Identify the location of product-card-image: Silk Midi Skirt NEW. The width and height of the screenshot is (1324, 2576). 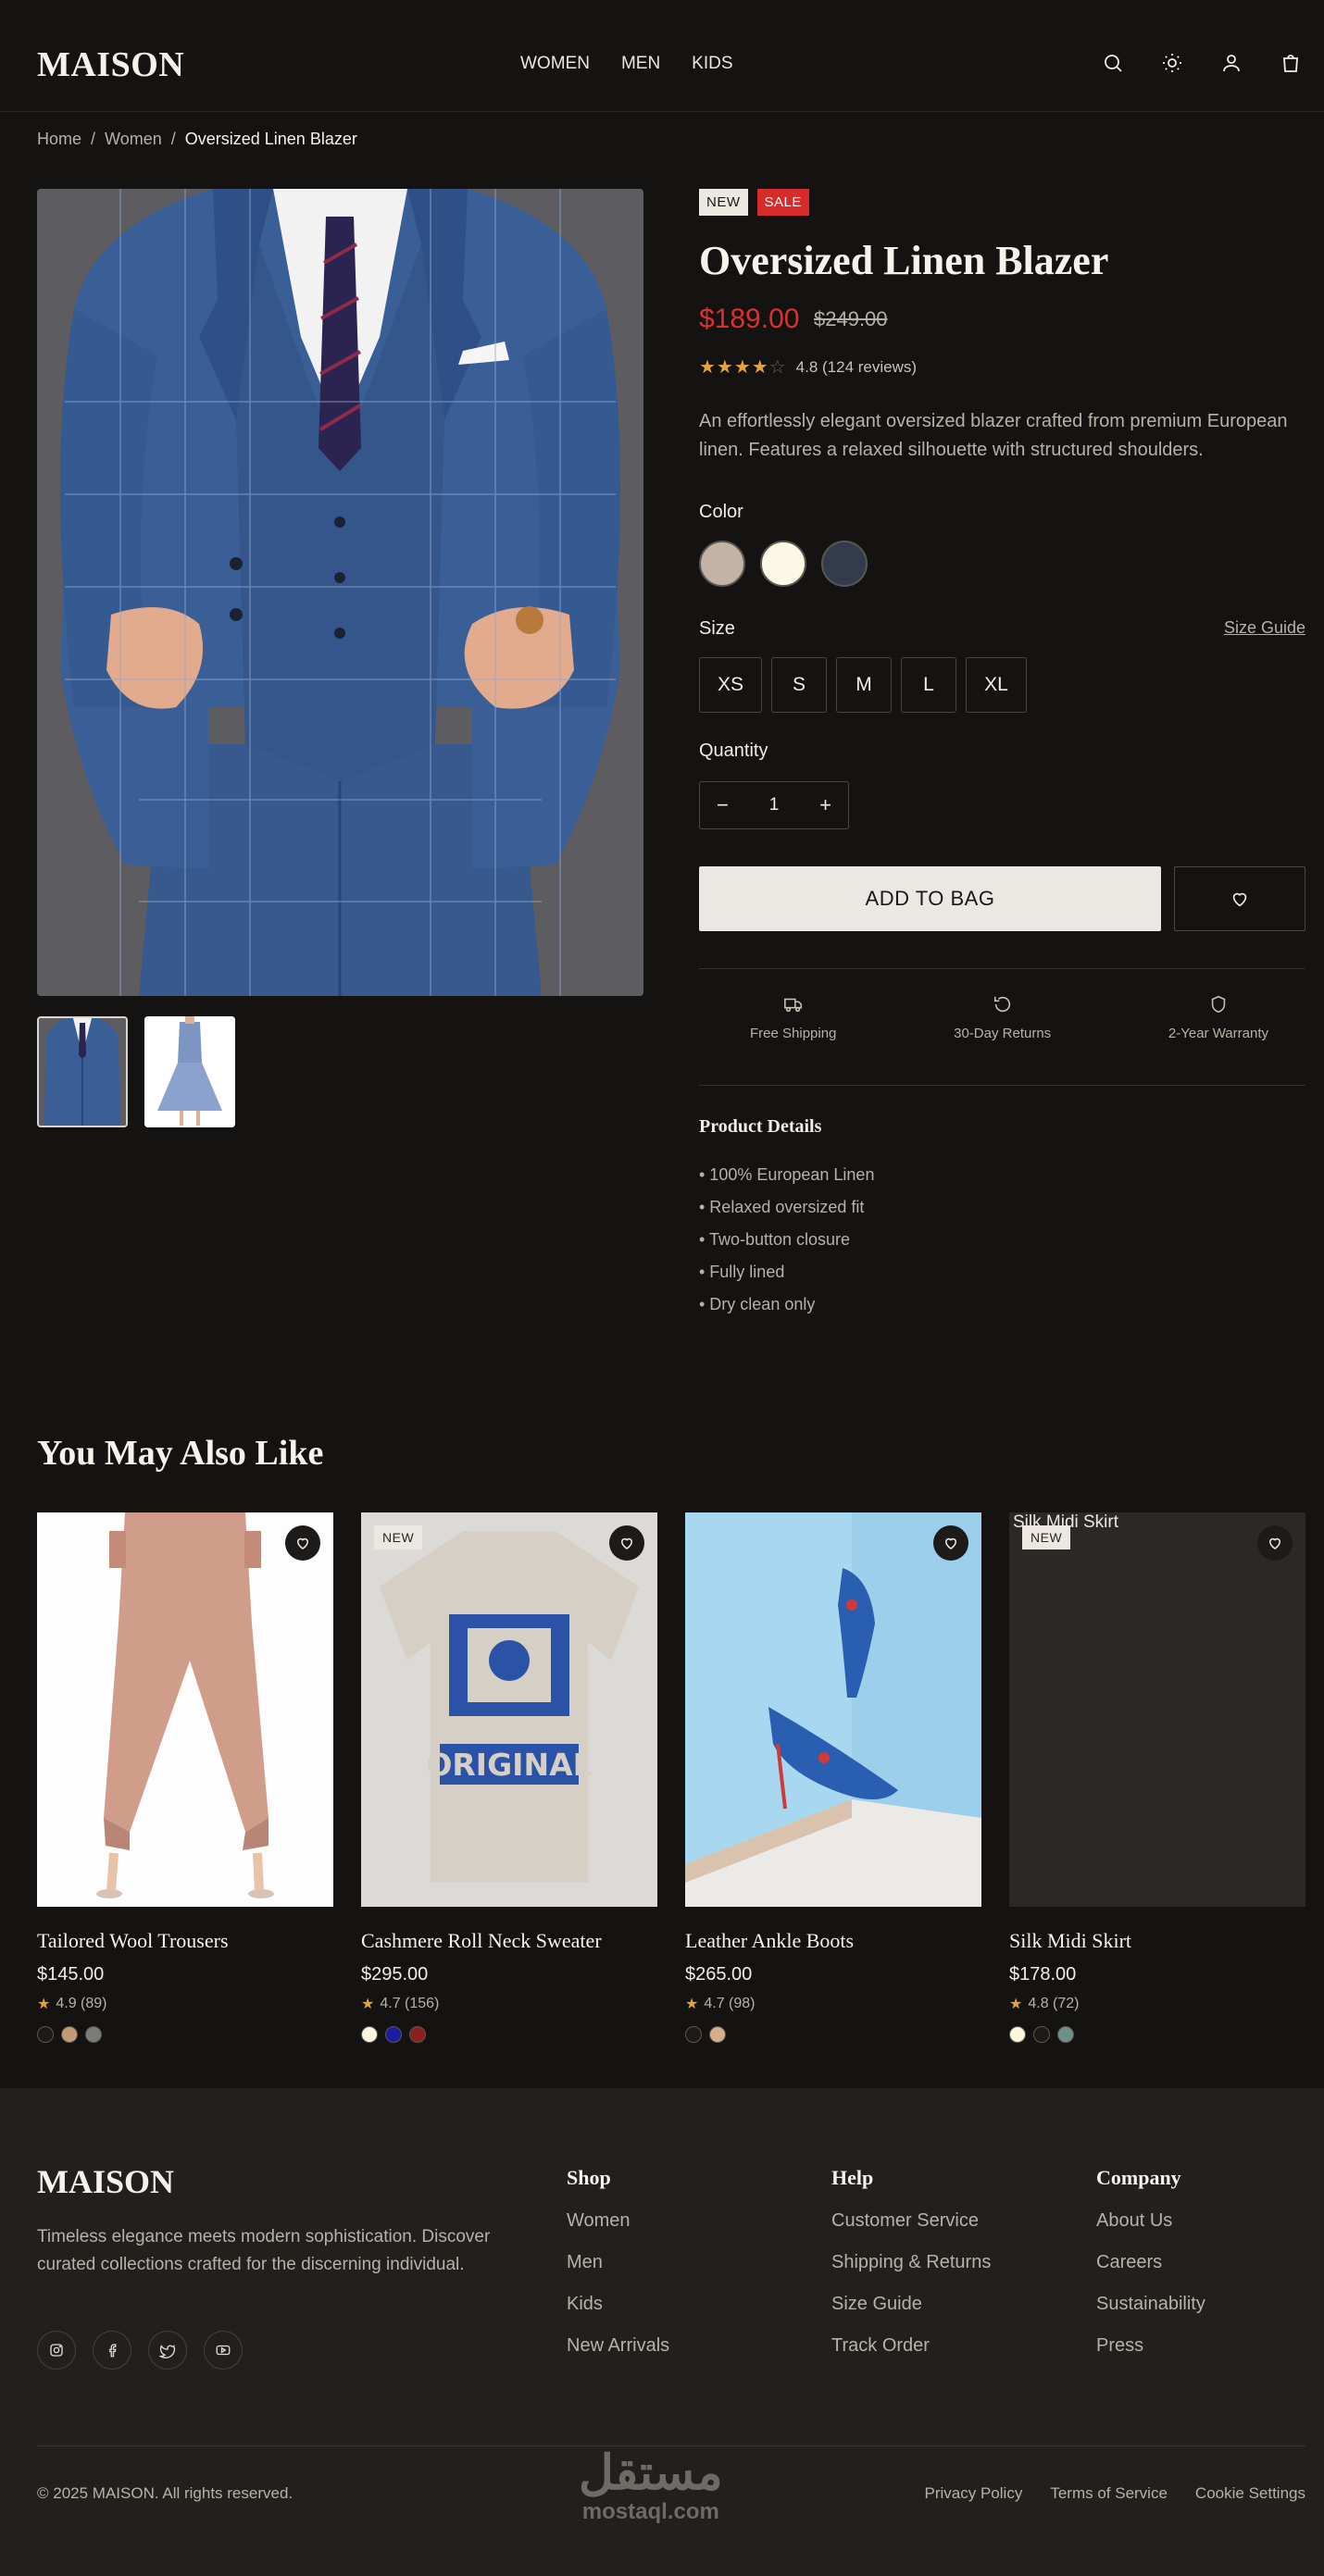
(1157, 1709).